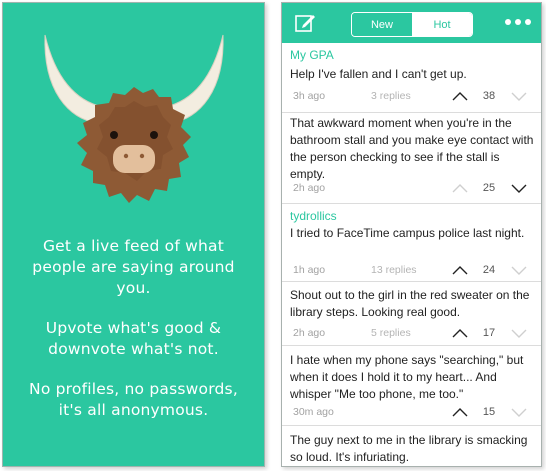 Image resolution: width=546 pixels, height=471 pixels. I want to click on tab-new: New, so click(382, 24).